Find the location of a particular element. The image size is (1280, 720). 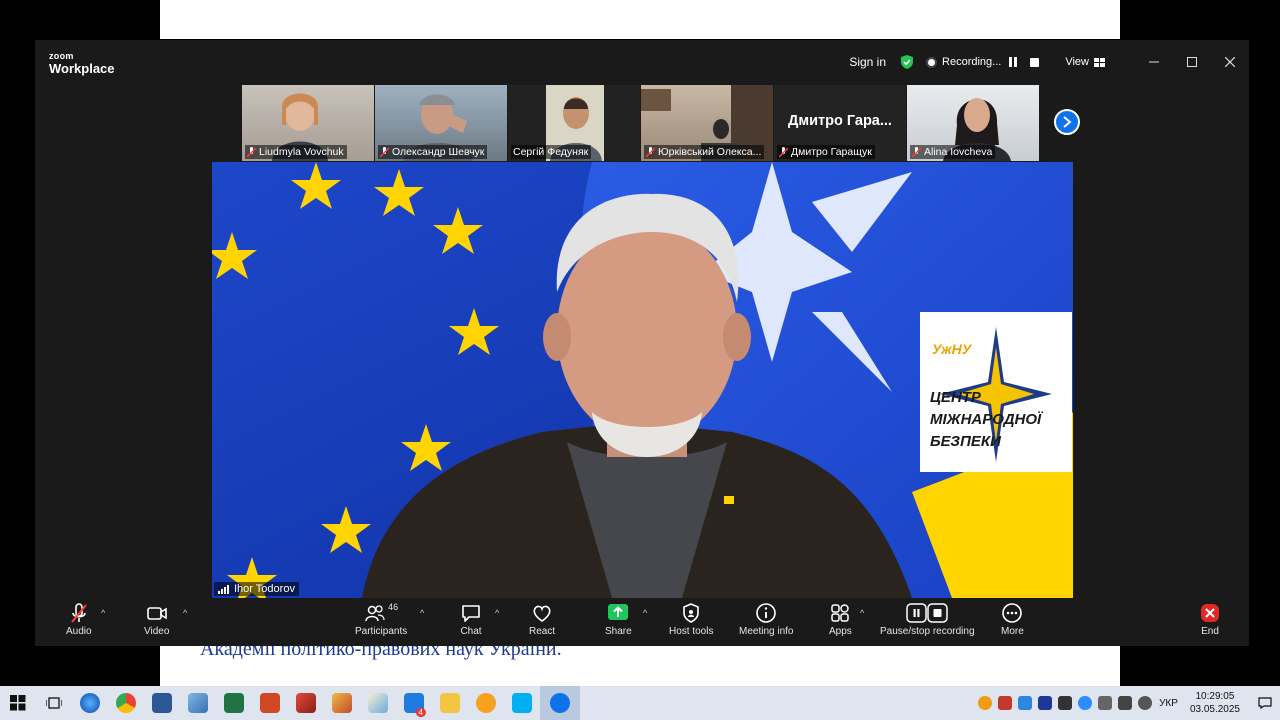

language-indicator: УКР is located at coordinates (1168, 703).